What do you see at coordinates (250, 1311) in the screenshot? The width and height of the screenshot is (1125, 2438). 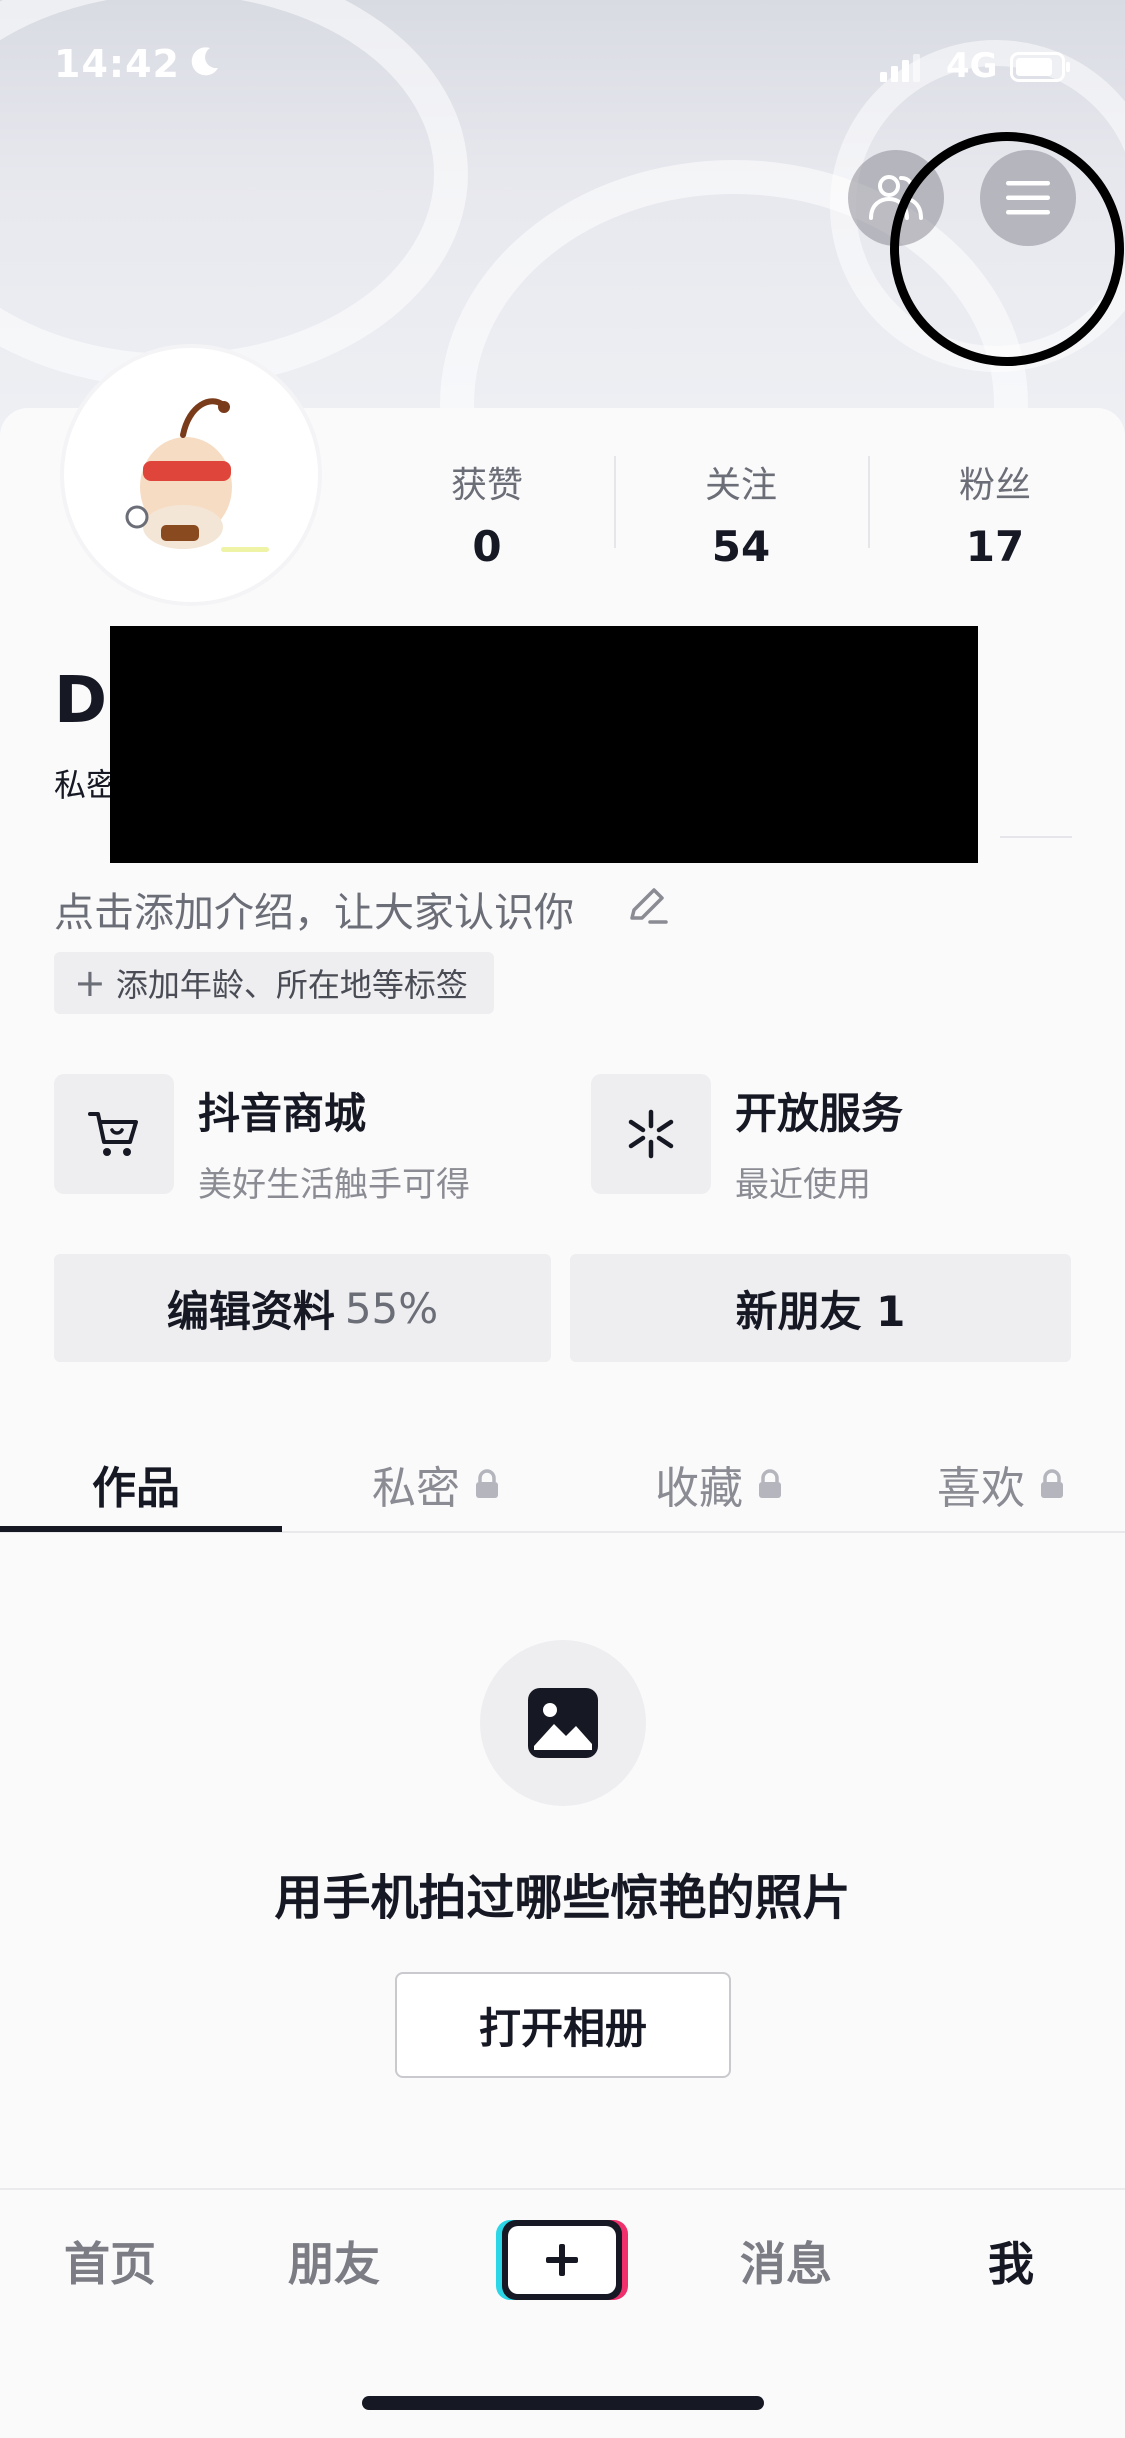 I see `edit-profile-label: 编辑资料` at bounding box center [250, 1311].